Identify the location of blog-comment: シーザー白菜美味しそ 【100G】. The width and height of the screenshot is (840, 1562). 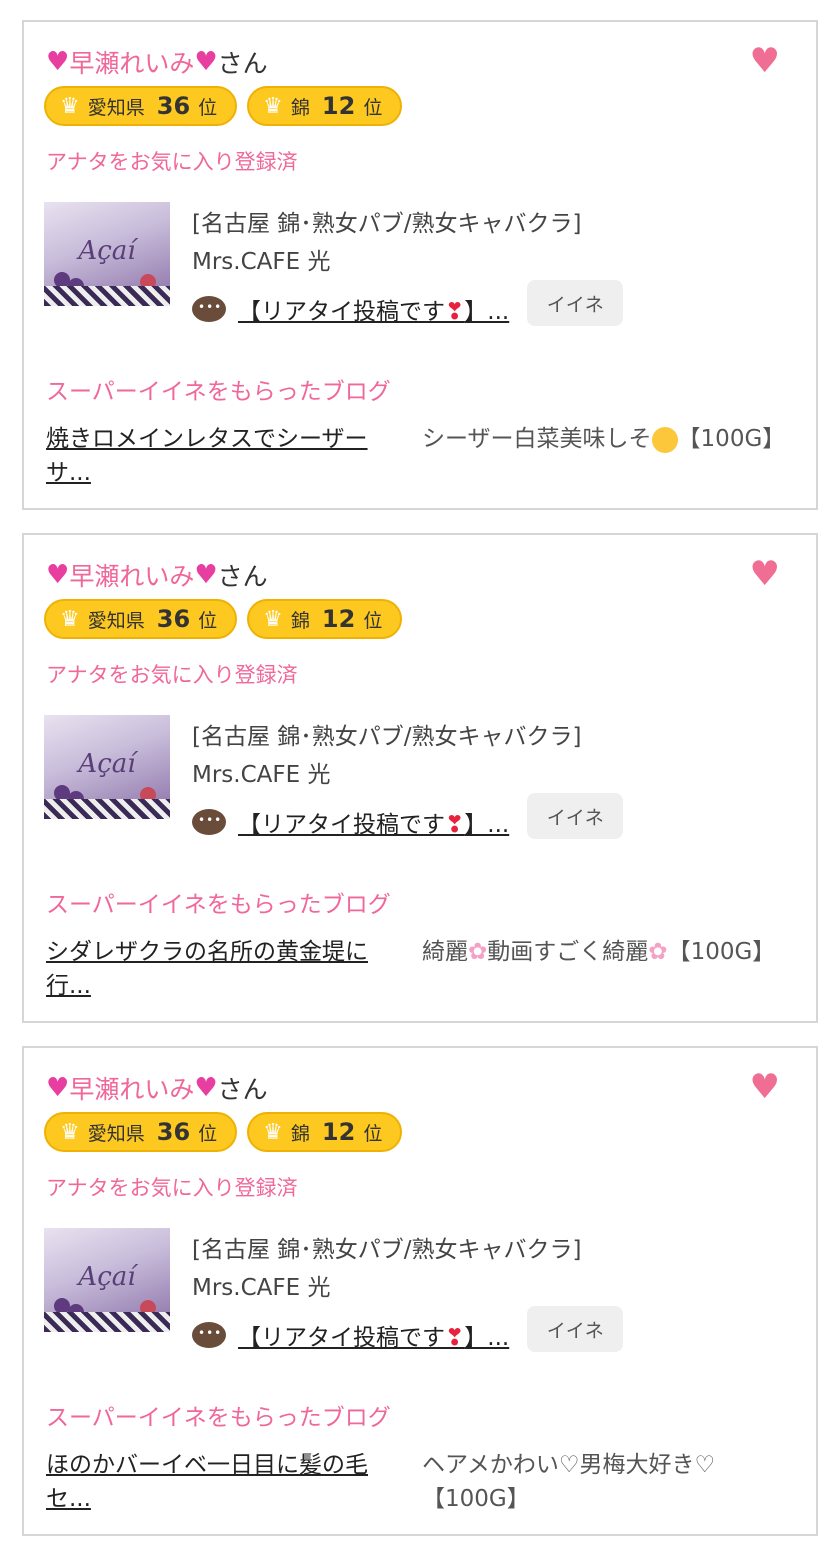
(604, 439).